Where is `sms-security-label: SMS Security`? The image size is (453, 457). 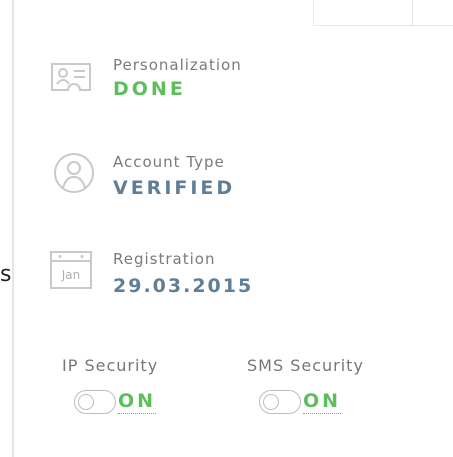 sms-security-label: SMS Security is located at coordinates (305, 365).